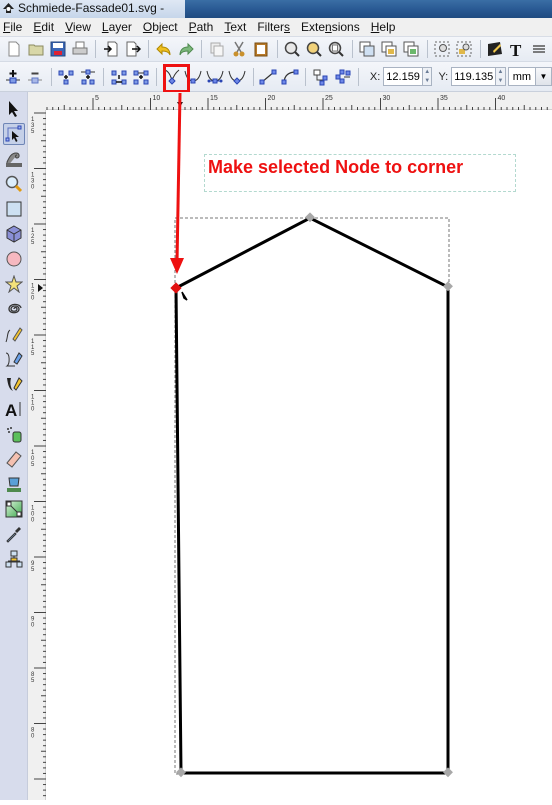 Image resolution: width=552 pixels, height=805 pixels. Describe the element at coordinates (14, 434) in the screenshot. I see `tool-spray` at that location.